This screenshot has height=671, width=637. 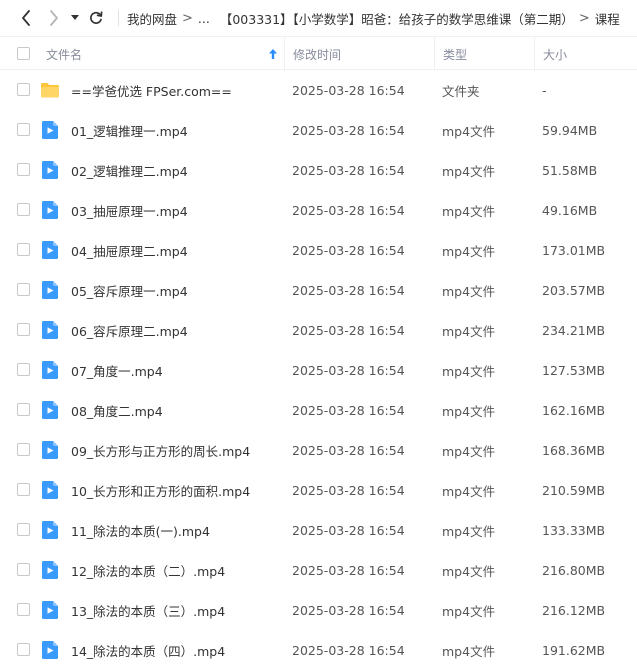 I want to click on back-button, so click(x=26, y=18).